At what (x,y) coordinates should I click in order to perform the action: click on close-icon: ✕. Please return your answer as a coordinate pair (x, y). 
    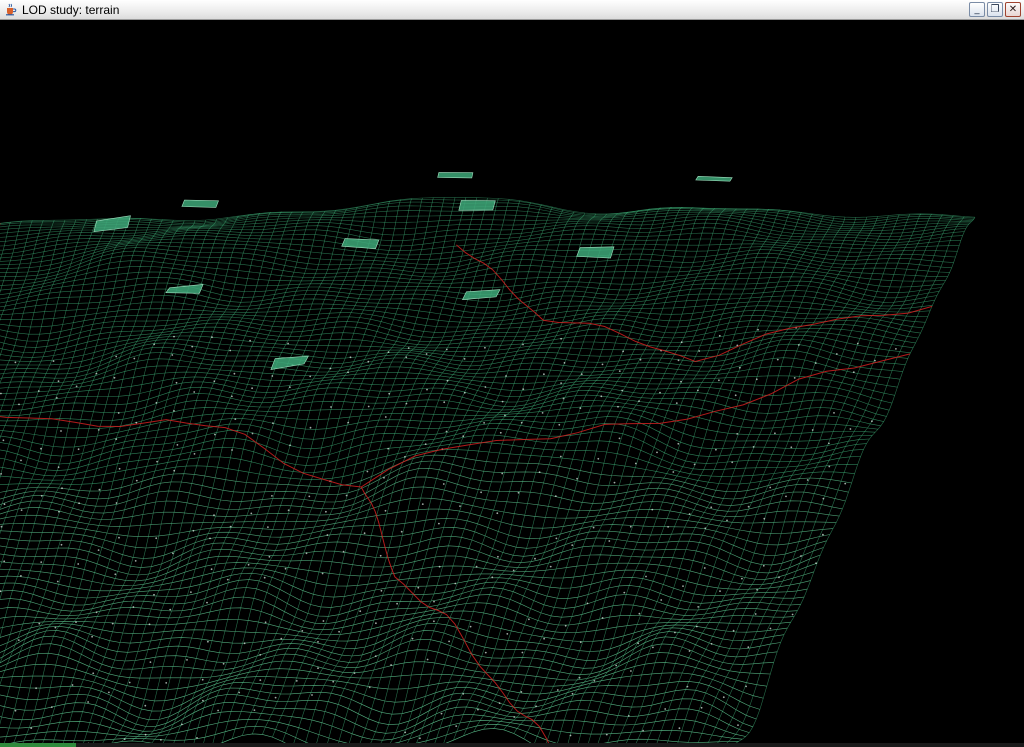
    Looking at the image, I should click on (1013, 9).